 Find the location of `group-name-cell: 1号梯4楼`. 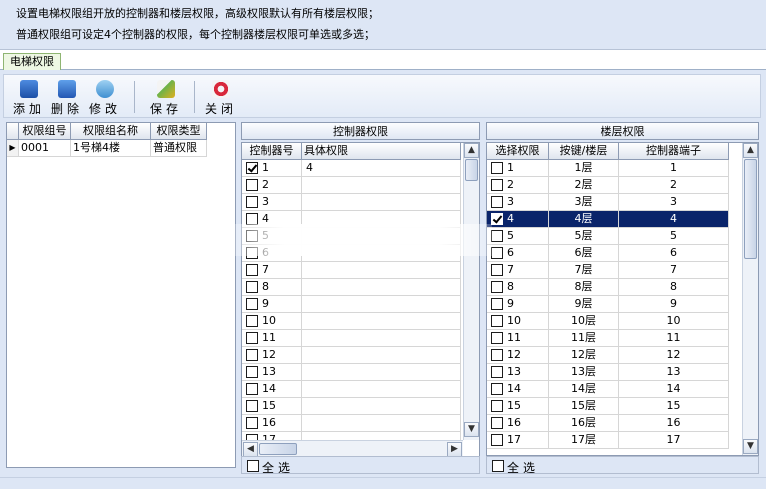

group-name-cell: 1号梯4楼 is located at coordinates (111, 148).